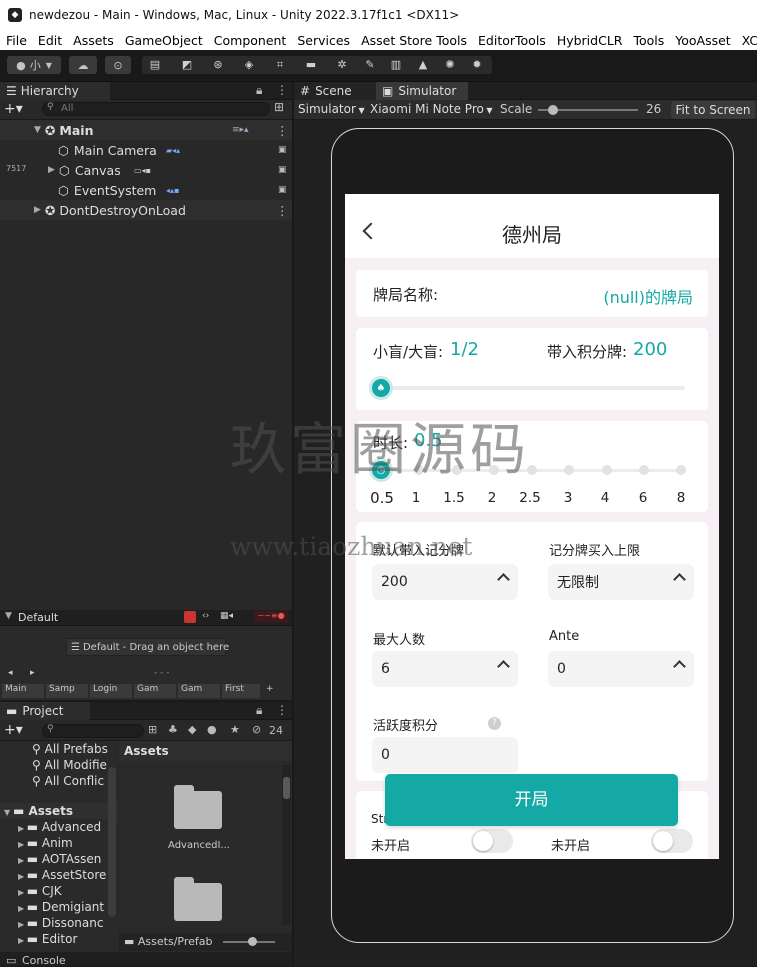 This screenshot has width=757, height=967. What do you see at coordinates (431, 110) in the screenshot?
I see `device-dropdown: Xiaomi Mi Note Pro ▼` at bounding box center [431, 110].